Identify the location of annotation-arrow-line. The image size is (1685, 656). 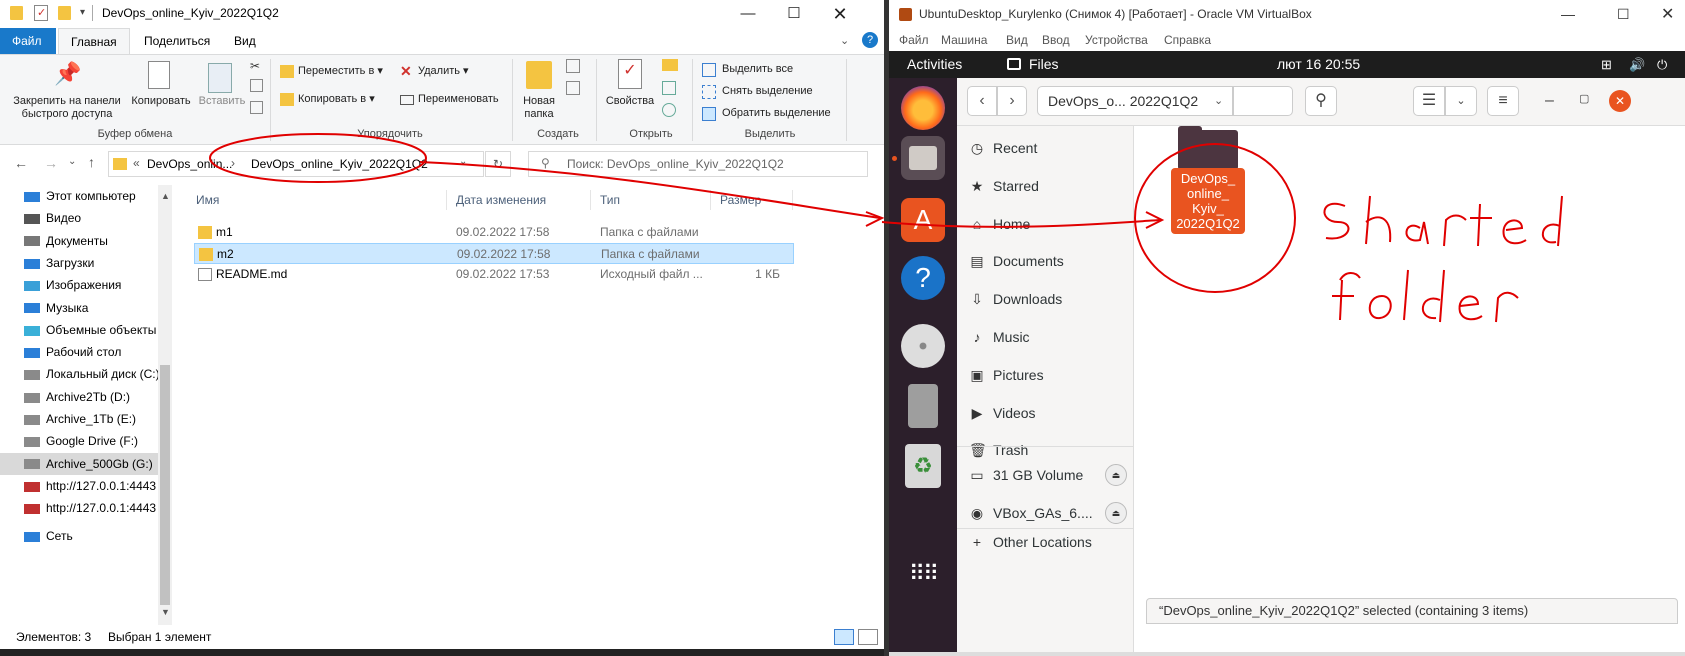
(650, 190).